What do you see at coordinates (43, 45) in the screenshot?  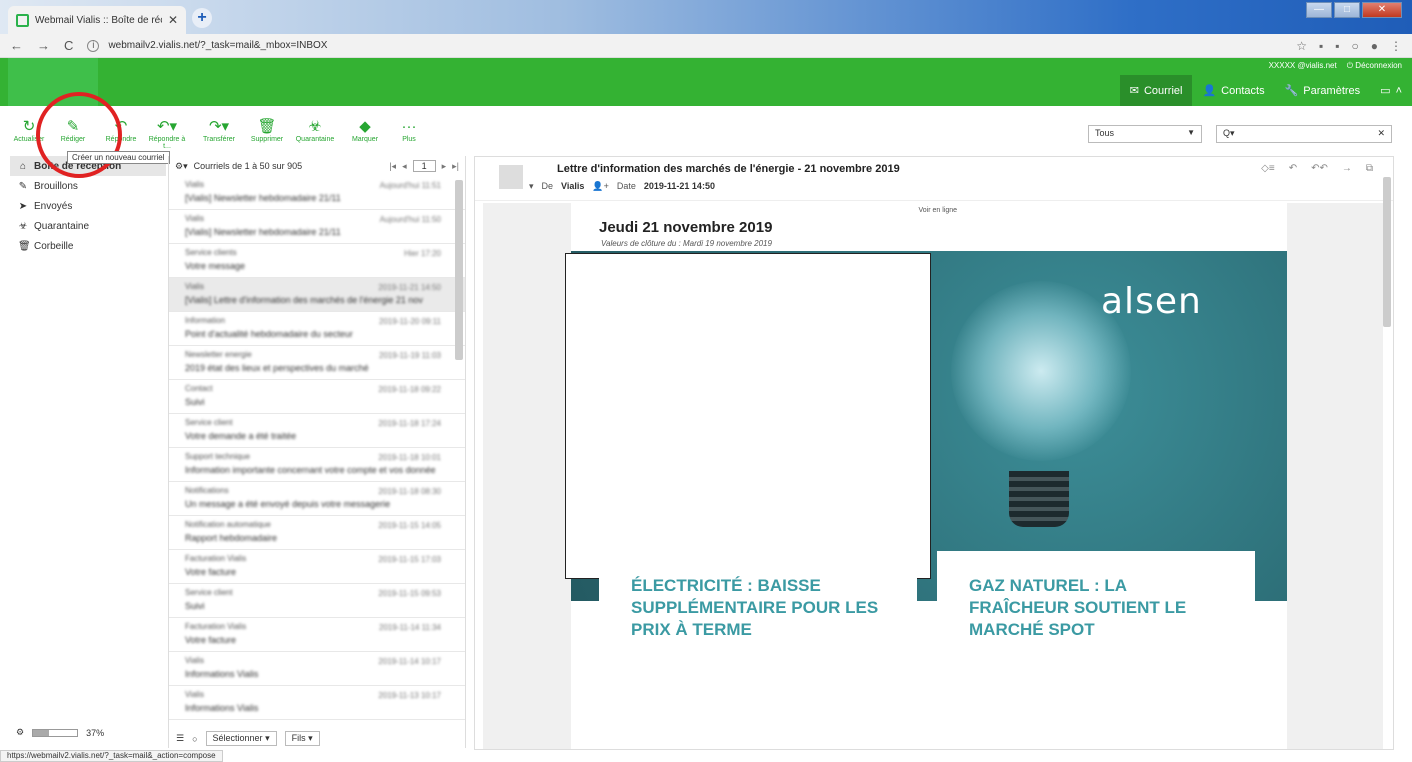 I see `forward-icon: →` at bounding box center [43, 45].